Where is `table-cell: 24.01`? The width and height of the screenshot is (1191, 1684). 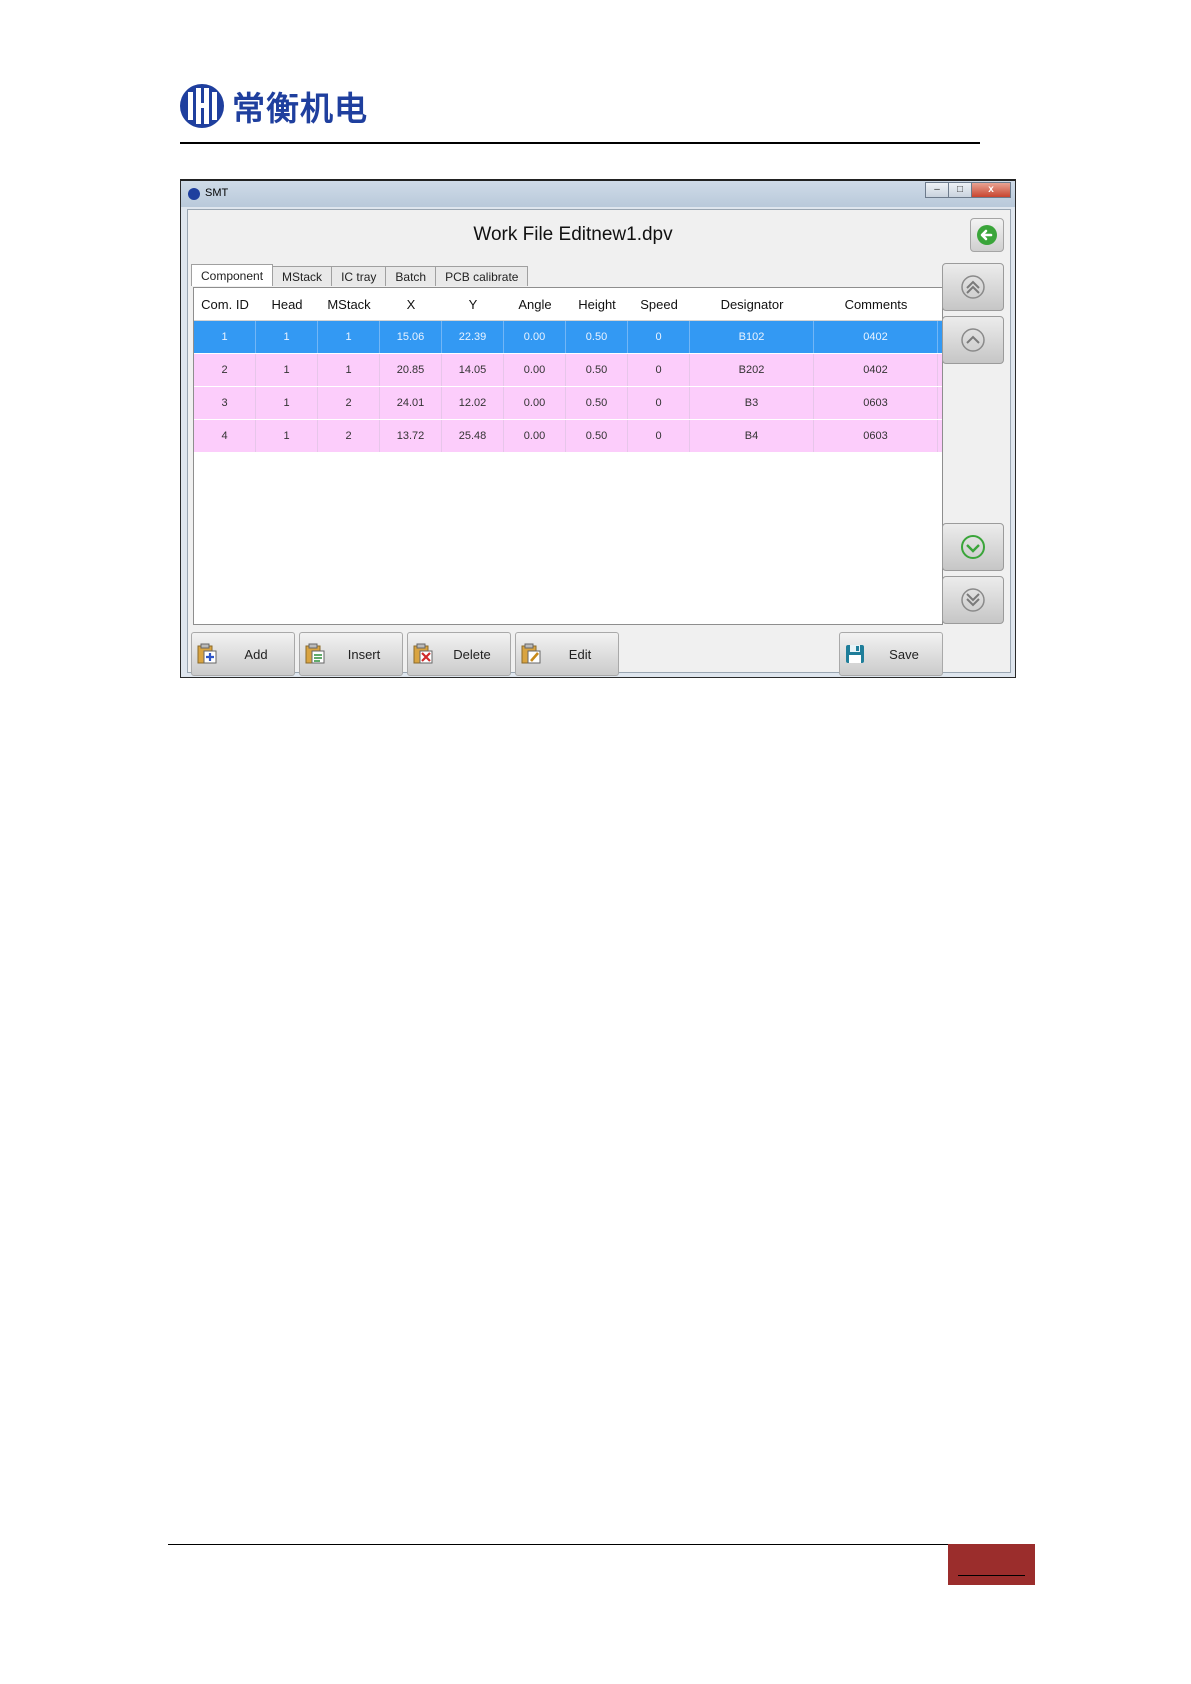
table-cell: 24.01 is located at coordinates (411, 403).